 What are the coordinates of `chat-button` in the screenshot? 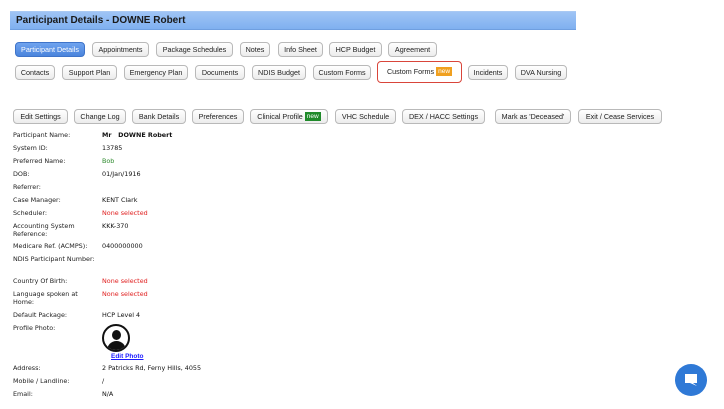 It's located at (691, 380).